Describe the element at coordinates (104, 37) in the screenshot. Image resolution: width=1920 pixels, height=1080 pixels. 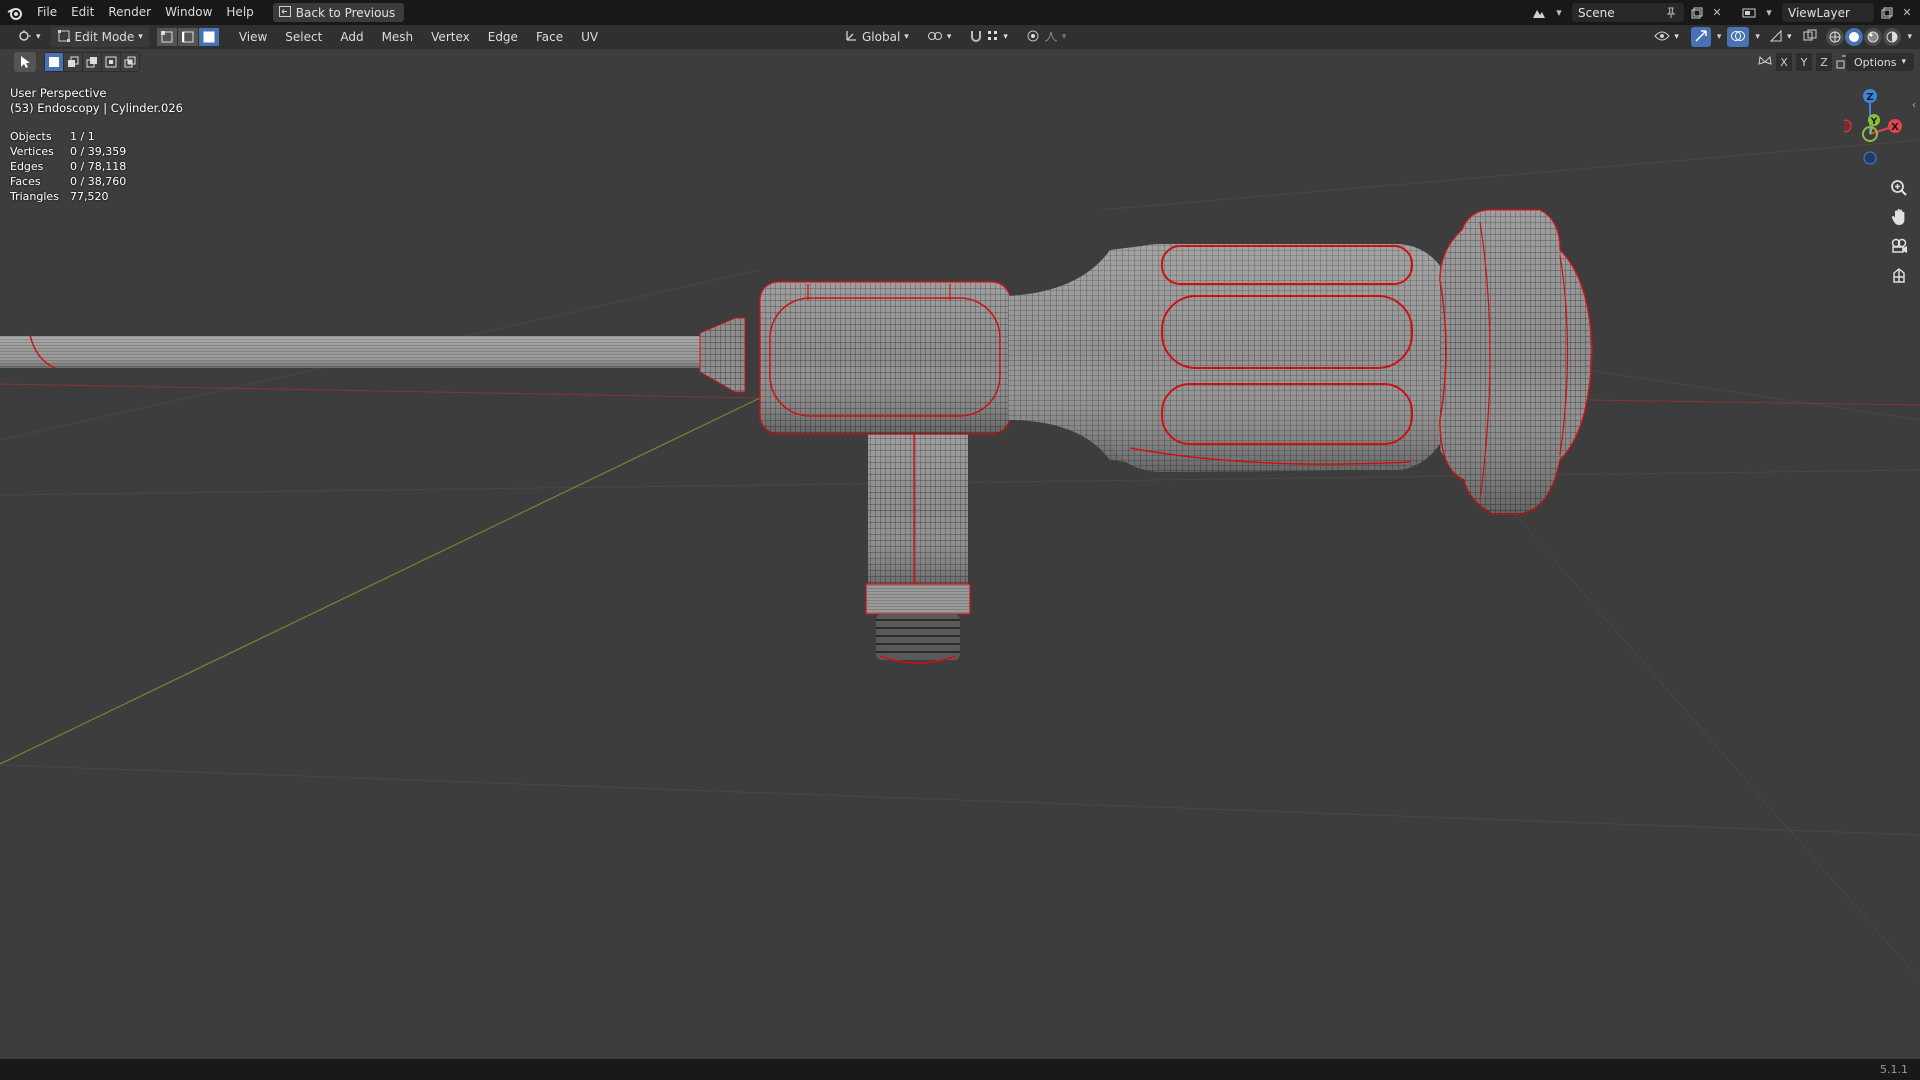
I see `mode-label: Edit Mode` at that location.